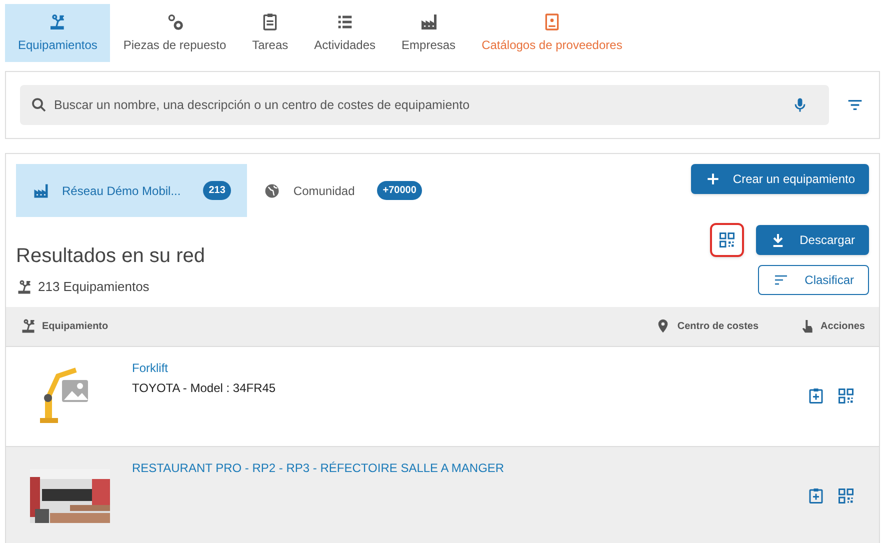  What do you see at coordinates (552, 33) in the screenshot?
I see `nav-tab: Catálogos de proveedores` at bounding box center [552, 33].